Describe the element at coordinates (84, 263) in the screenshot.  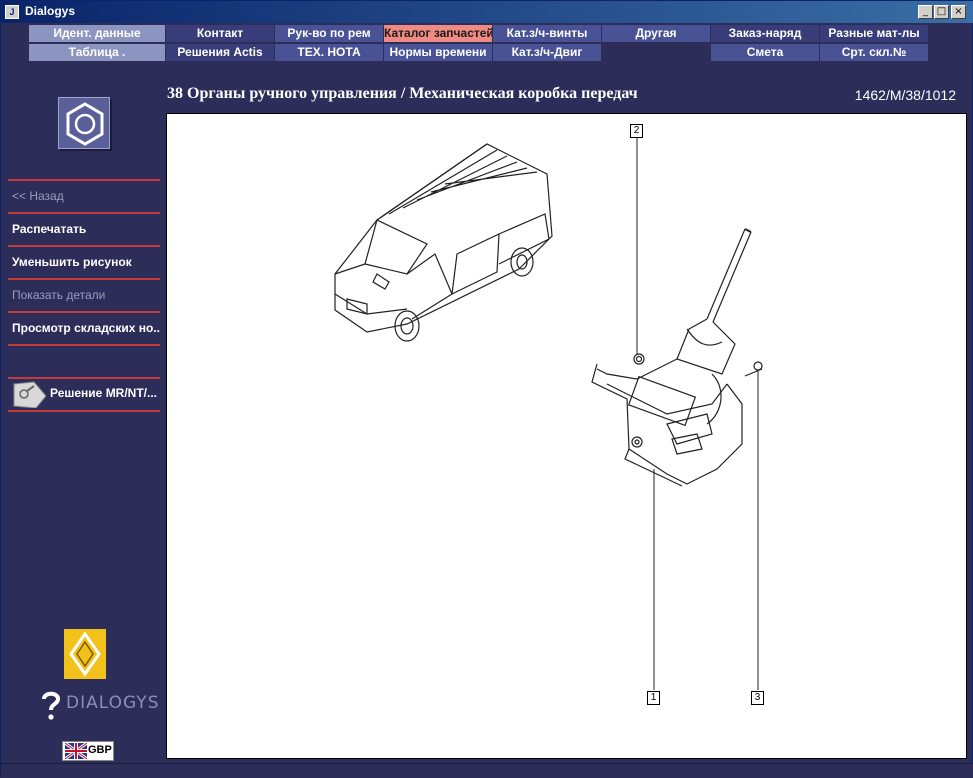
I see `zoom-out-button: Уменьшить рисунок` at that location.